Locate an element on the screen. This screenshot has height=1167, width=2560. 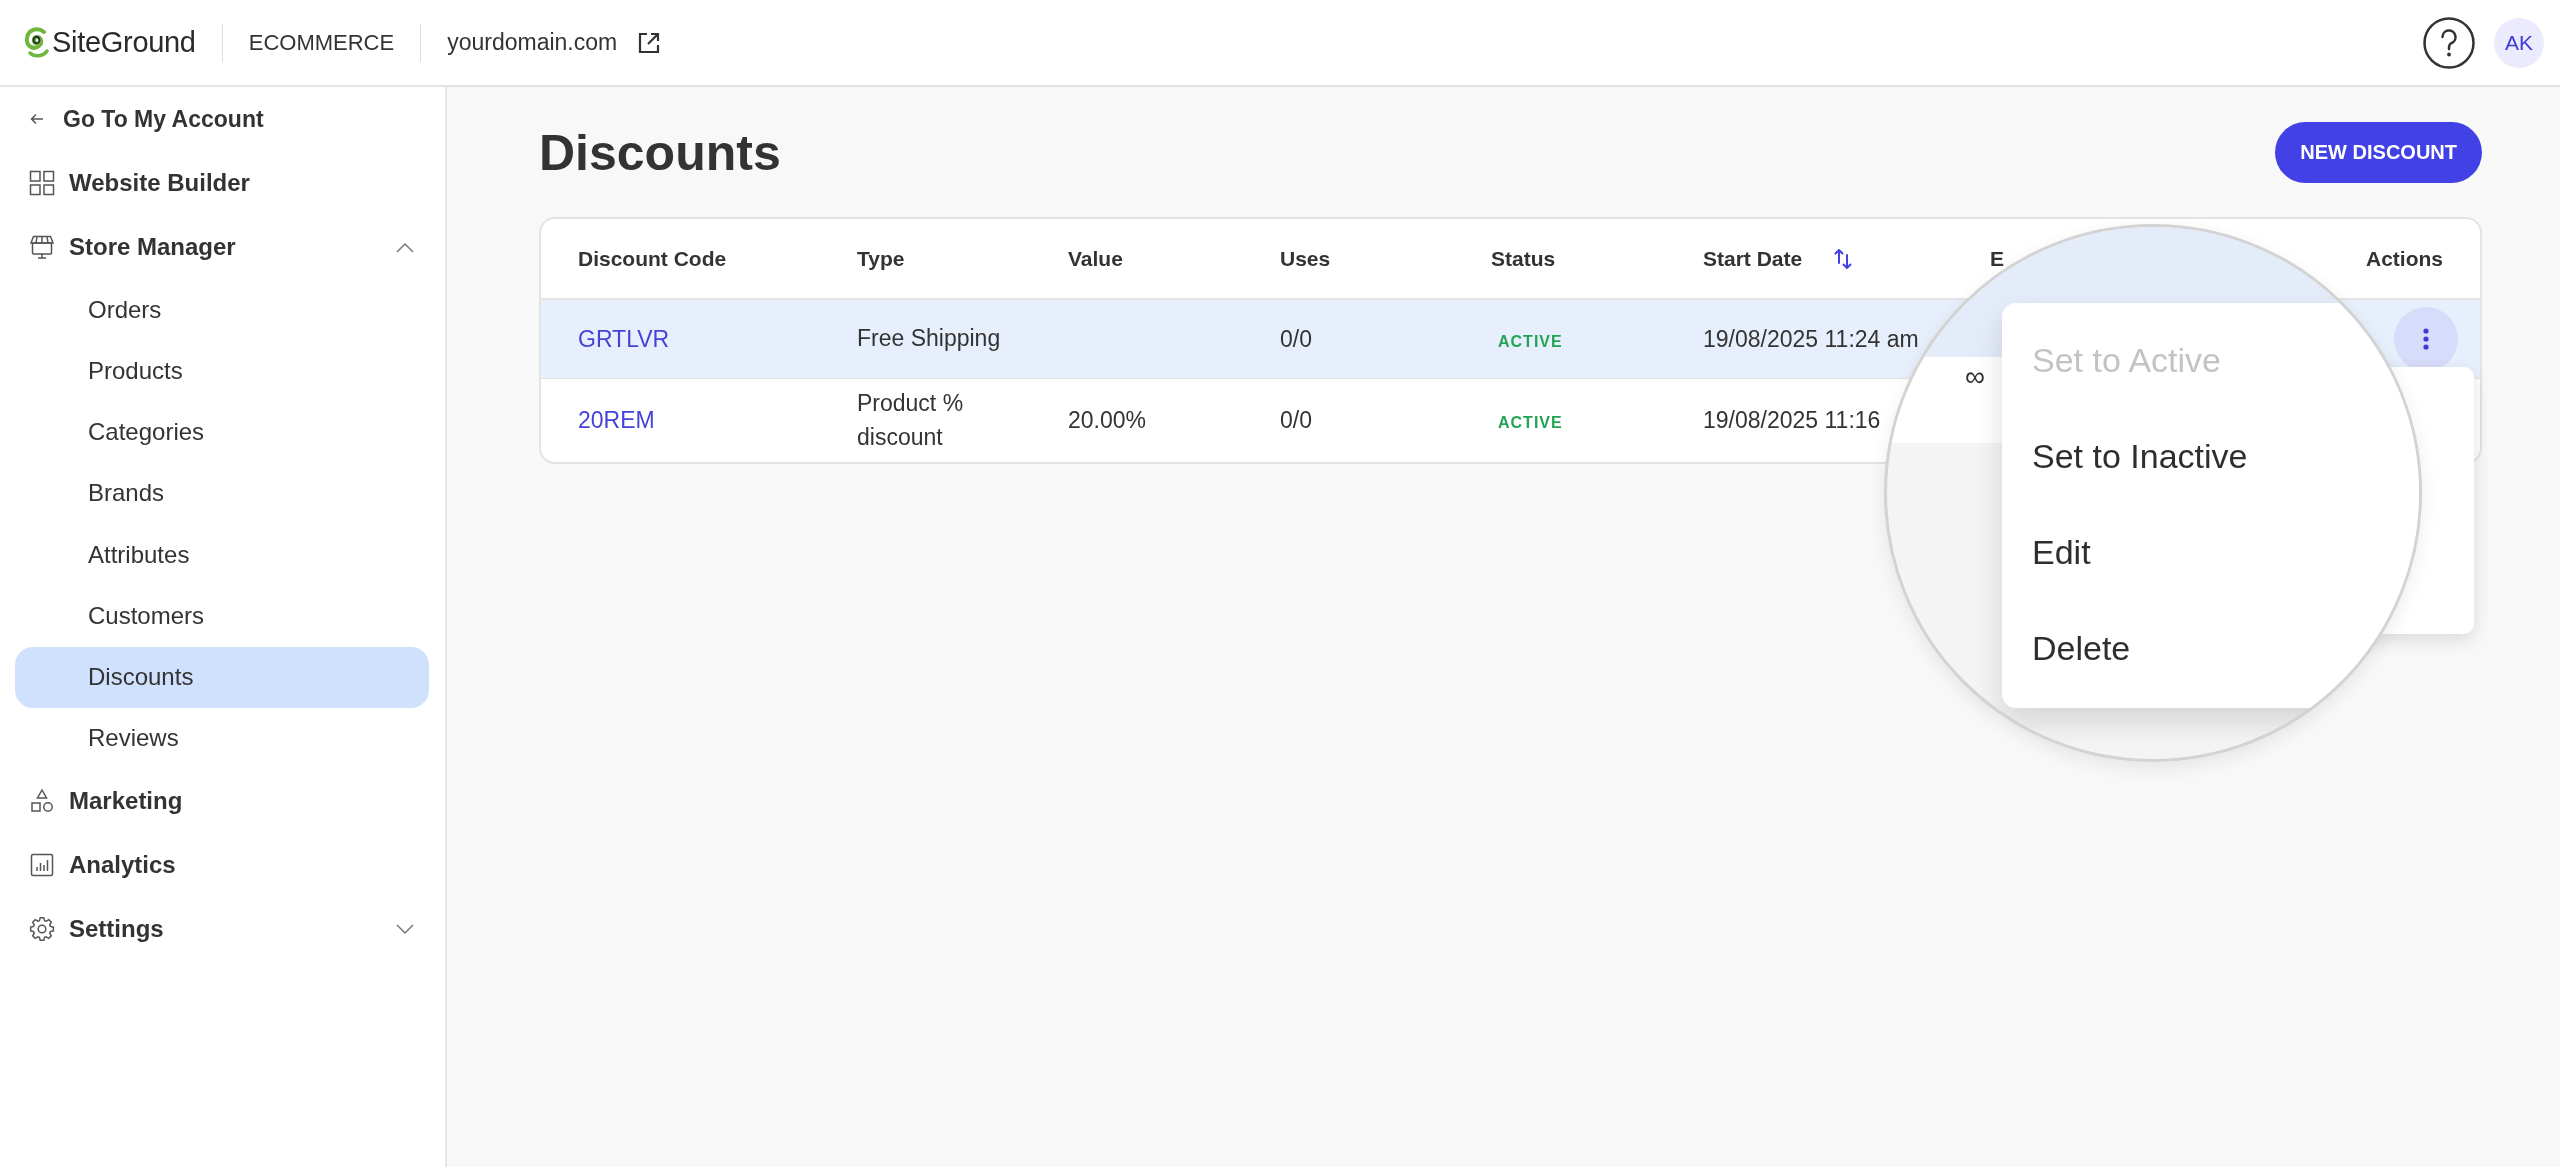
sidebar-subitem: Reviews is located at coordinates (222, 738).